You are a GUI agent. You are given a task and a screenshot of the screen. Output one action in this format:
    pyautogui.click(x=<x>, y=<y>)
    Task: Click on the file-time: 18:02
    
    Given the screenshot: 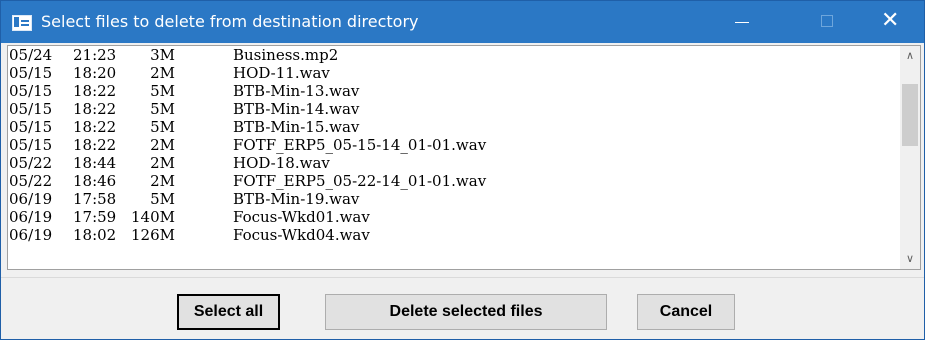 What is the action you would take?
    pyautogui.click(x=95, y=235)
    